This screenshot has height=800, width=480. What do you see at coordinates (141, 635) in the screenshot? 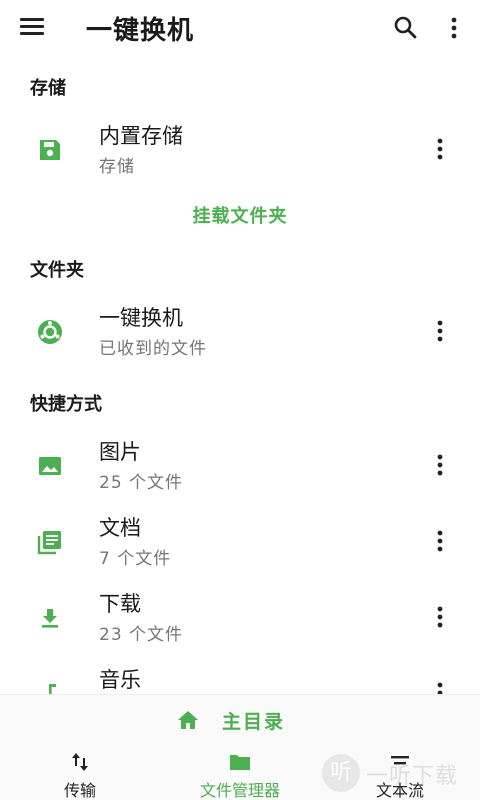
I see `item-subtitle: 23 个文件` at bounding box center [141, 635].